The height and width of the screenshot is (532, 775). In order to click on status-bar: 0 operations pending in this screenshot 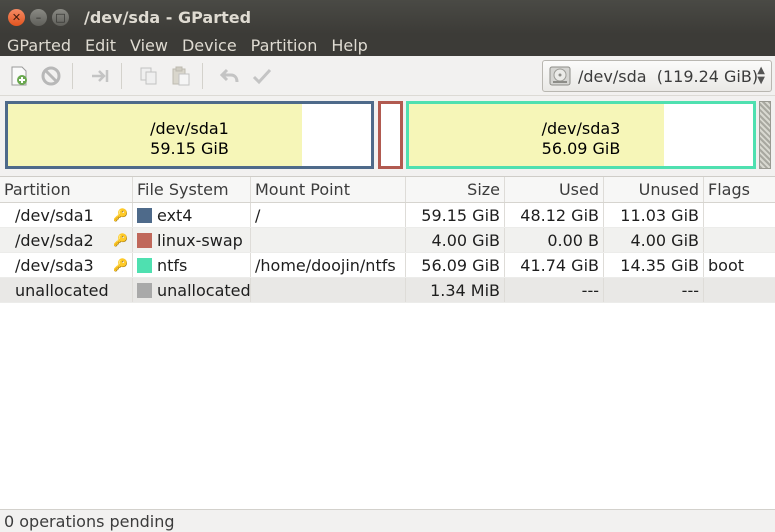, I will do `click(387, 520)`.